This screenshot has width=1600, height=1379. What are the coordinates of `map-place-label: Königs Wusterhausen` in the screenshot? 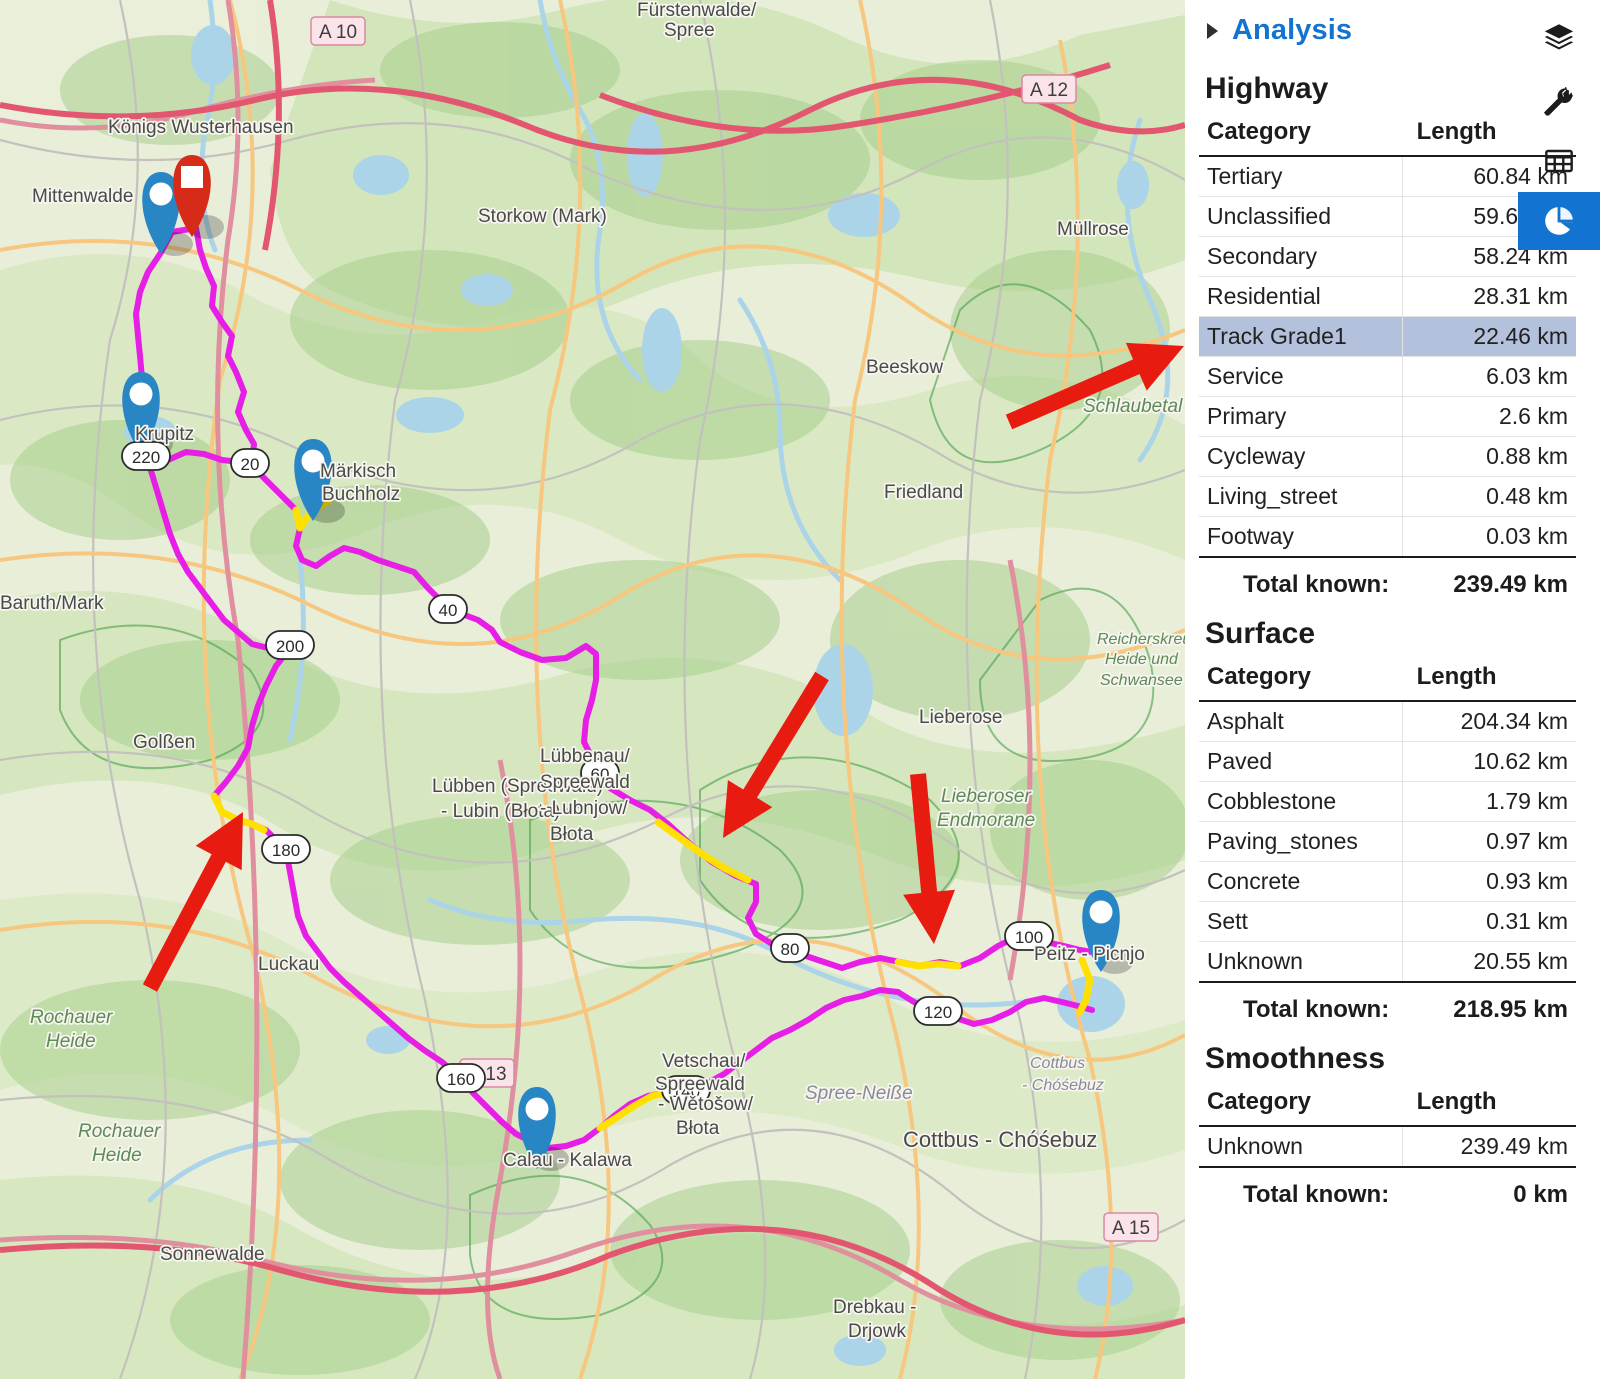 It's located at (201, 127).